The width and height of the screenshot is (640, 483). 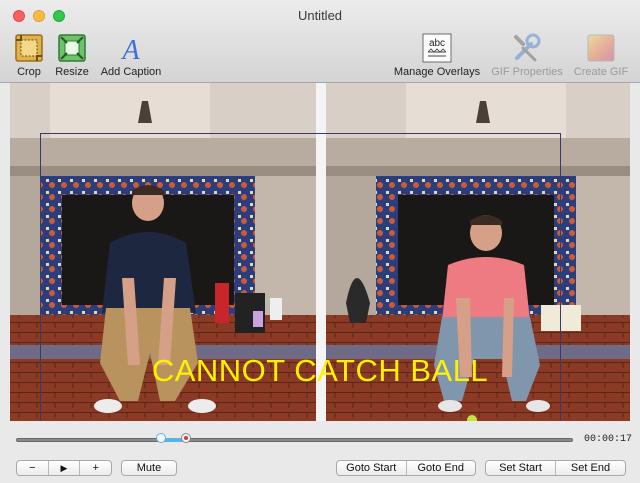 I want to click on timeline-track, so click(x=294, y=440).